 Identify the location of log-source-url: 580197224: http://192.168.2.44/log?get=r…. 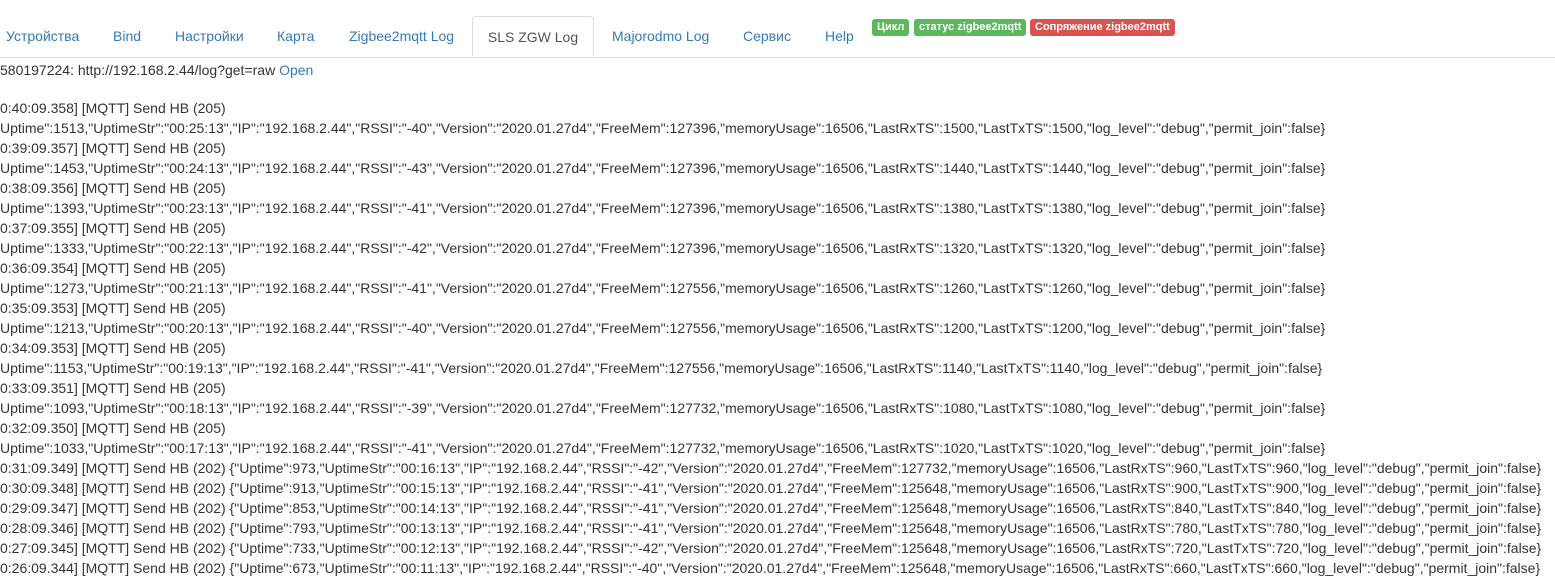
(138, 70).